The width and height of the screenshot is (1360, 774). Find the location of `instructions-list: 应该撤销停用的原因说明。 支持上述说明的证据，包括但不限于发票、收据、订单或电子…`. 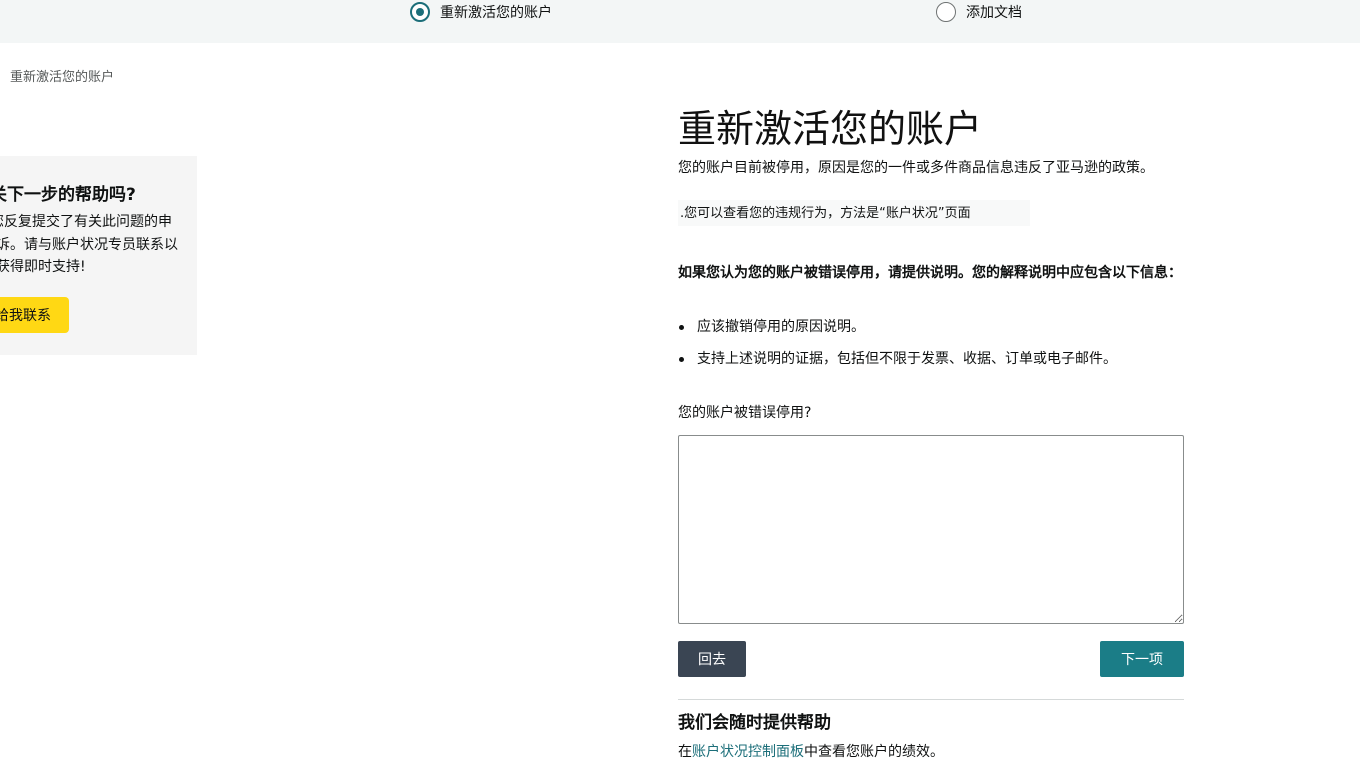

instructions-list: 应该撤销停用的原因说明。 支持上述说明的证据，包括但不限于发票、收据、订单或电子… is located at coordinates (931, 348).